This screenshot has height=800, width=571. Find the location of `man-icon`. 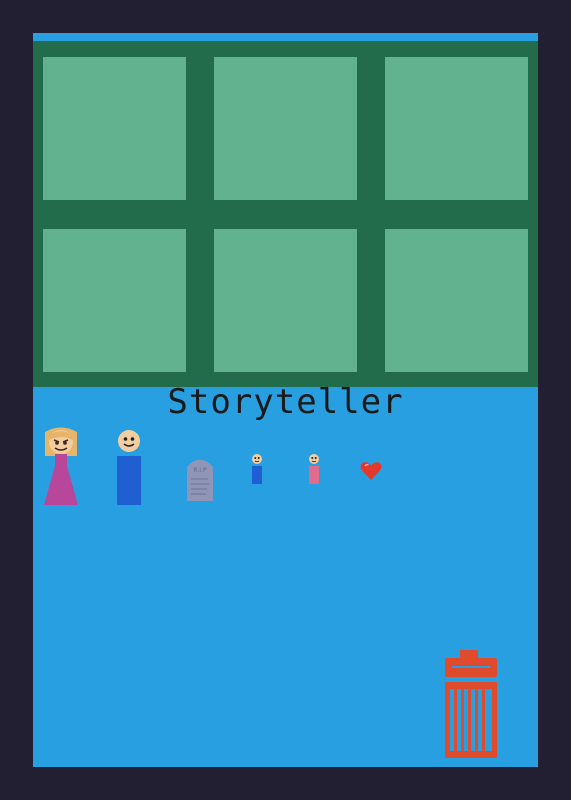

man-icon is located at coordinates (129, 467).